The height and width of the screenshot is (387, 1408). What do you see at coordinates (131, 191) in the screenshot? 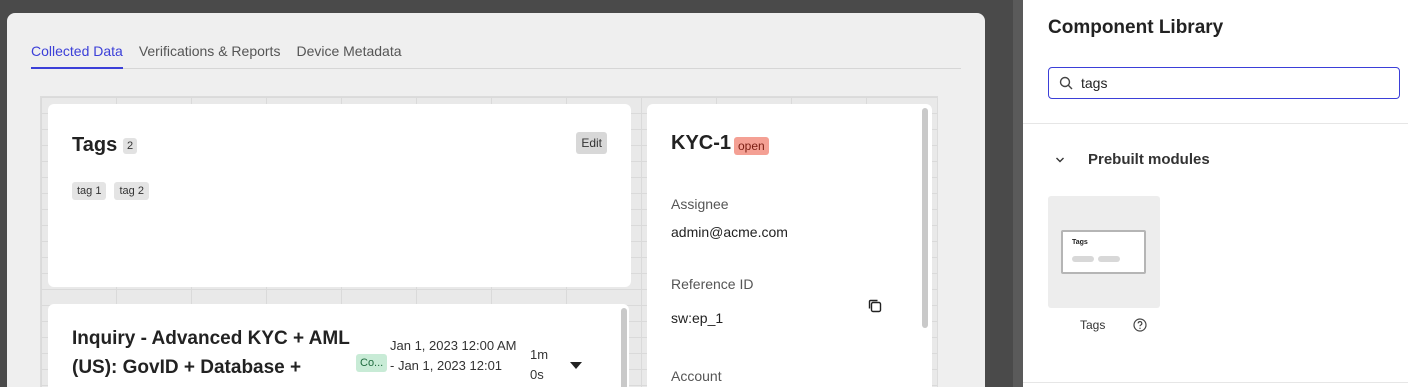
I see `tag-pill: tag 2` at bounding box center [131, 191].